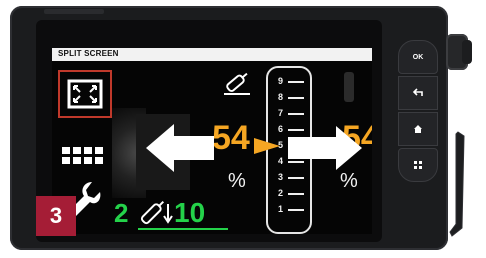  I want to click on partial-left-value: 2, so click(121, 213).